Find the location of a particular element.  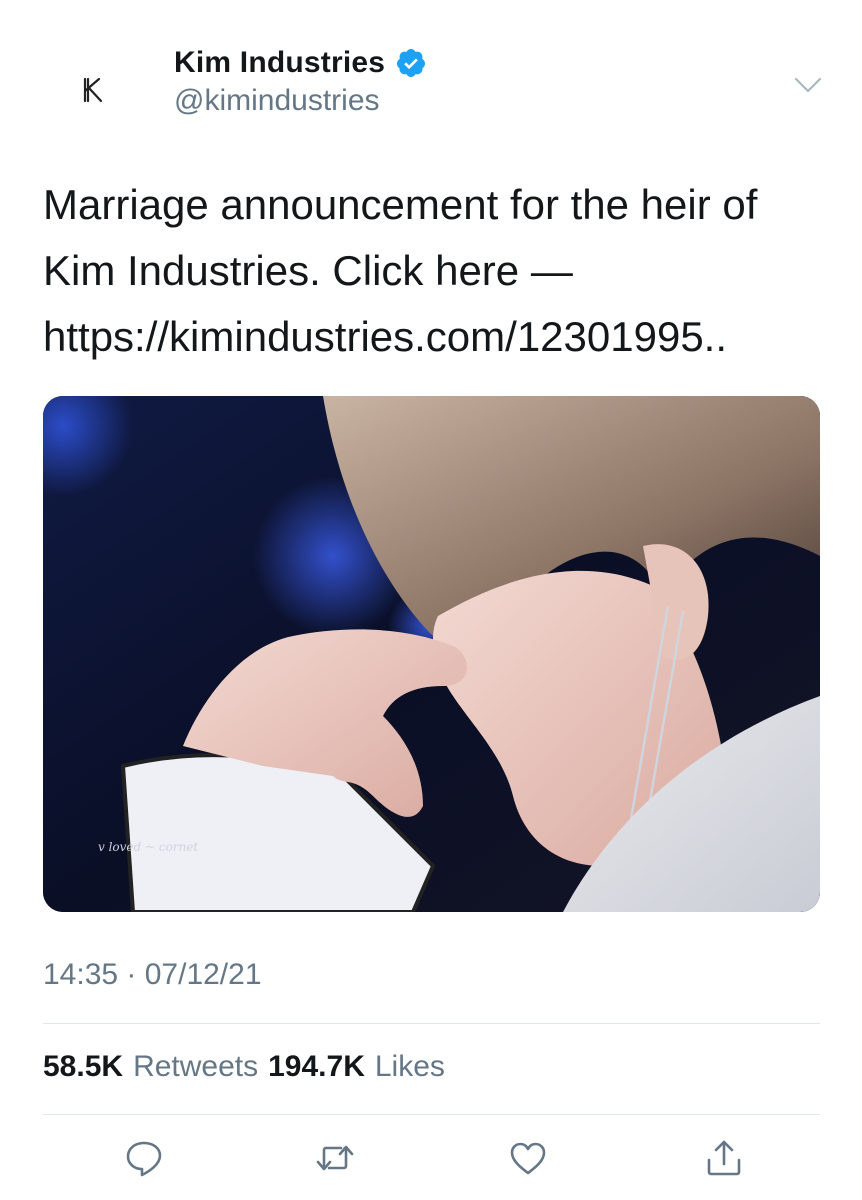

avatar is located at coordinates (94, 90).